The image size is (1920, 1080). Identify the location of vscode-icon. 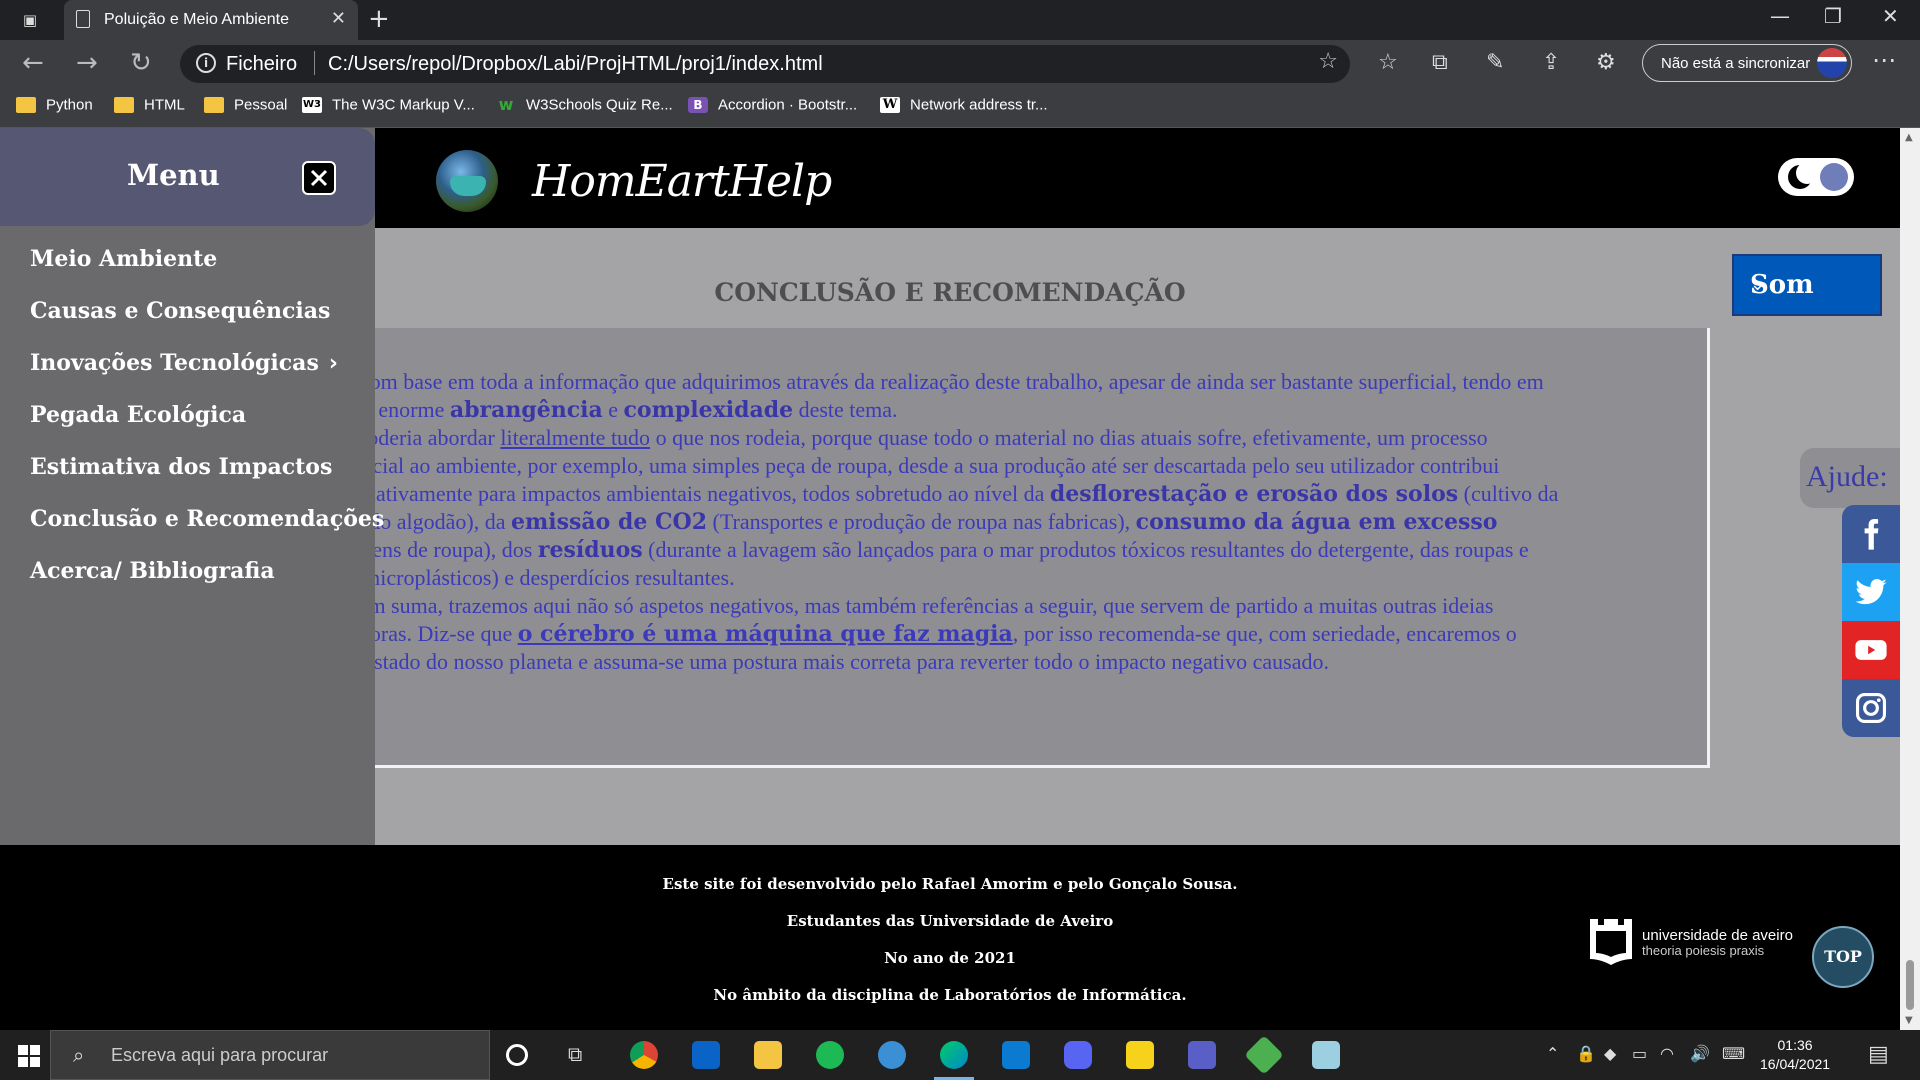
(1016, 1055).